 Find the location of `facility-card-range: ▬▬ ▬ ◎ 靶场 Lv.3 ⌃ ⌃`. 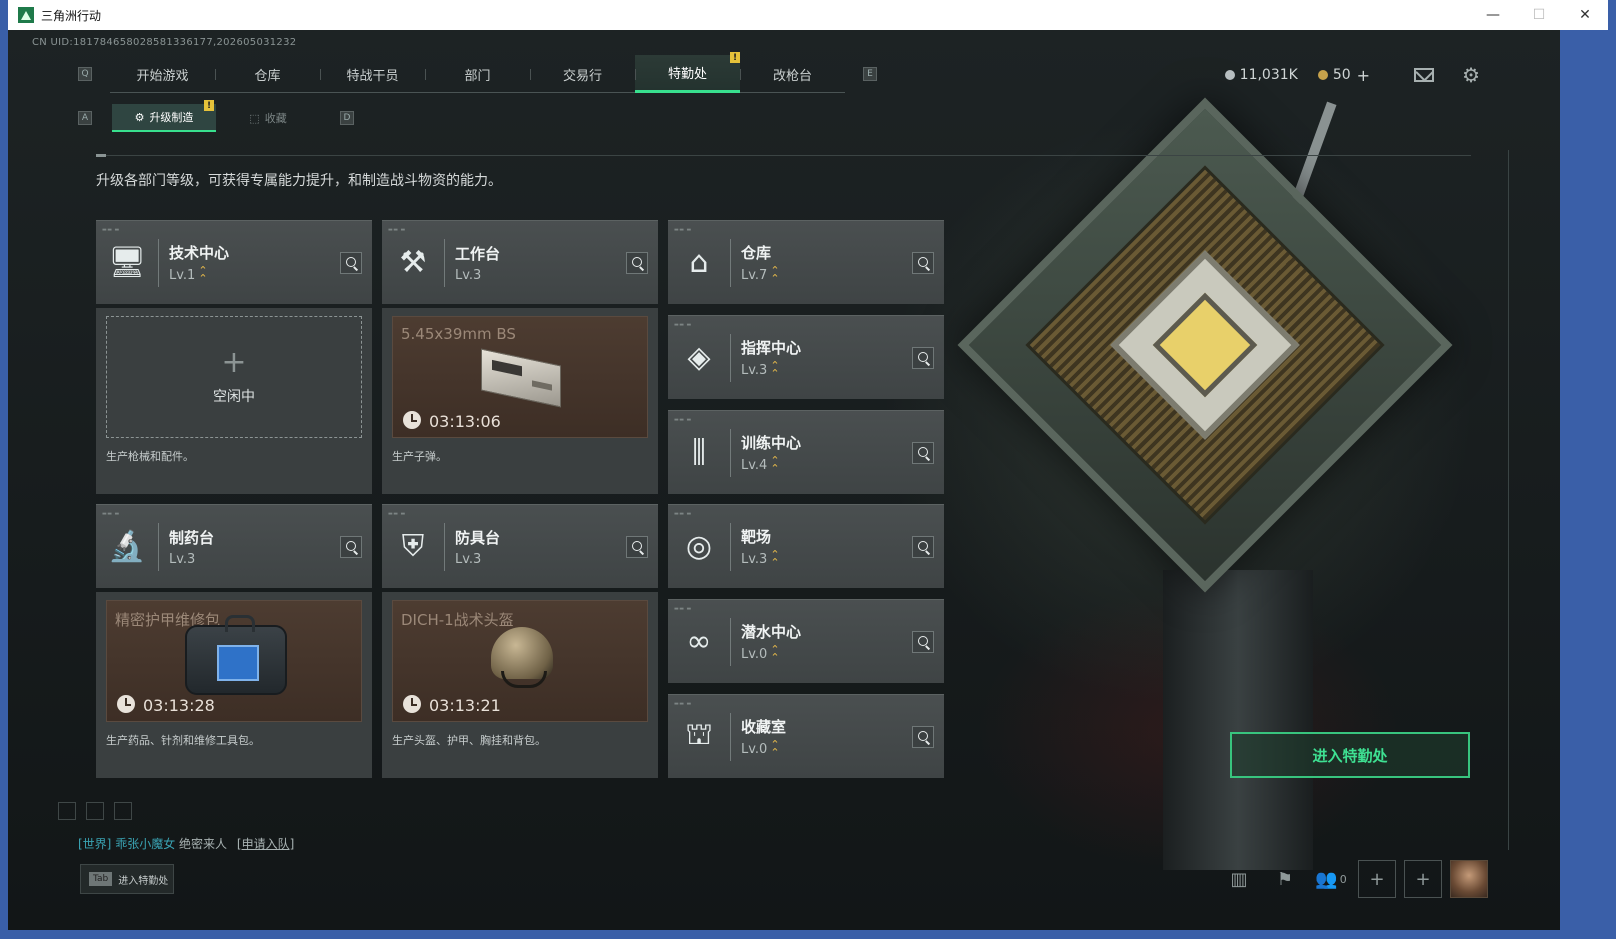

facility-card-range: ▬▬ ▬ ◎ 靶场 Lv.3 ⌃ ⌃ is located at coordinates (806, 546).